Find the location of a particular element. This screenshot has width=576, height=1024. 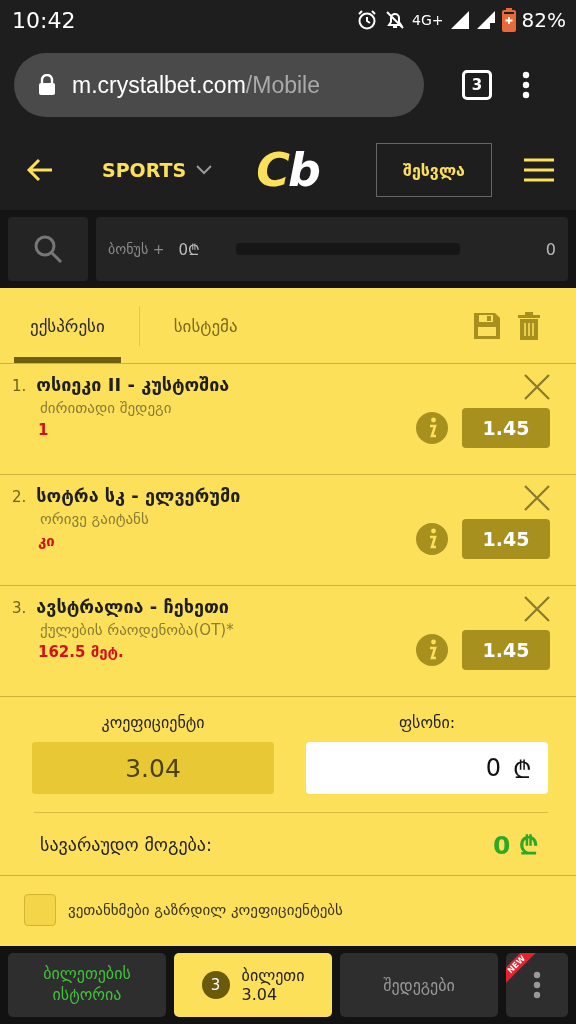

match-name: ავსტრალია - ჩეხეთი is located at coordinates (132, 606).